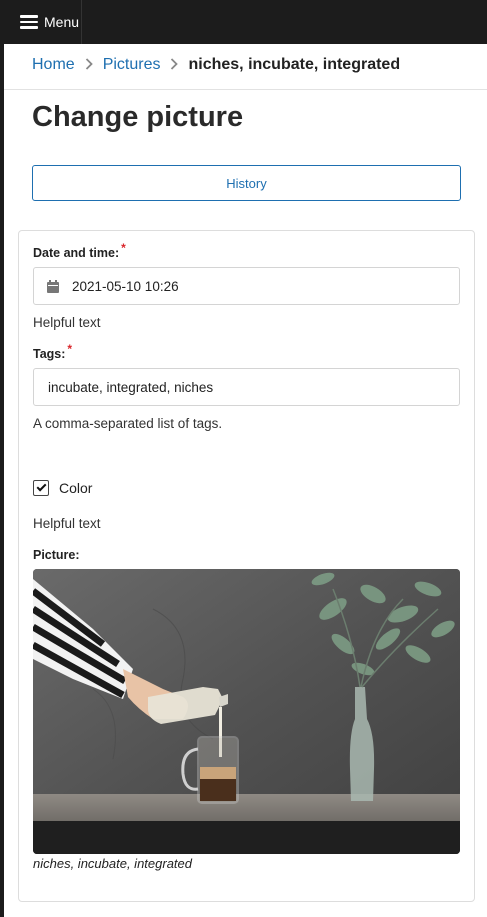  What do you see at coordinates (125, 286) in the screenshot?
I see `datetime-value: 2021-05-10 10:26` at bounding box center [125, 286].